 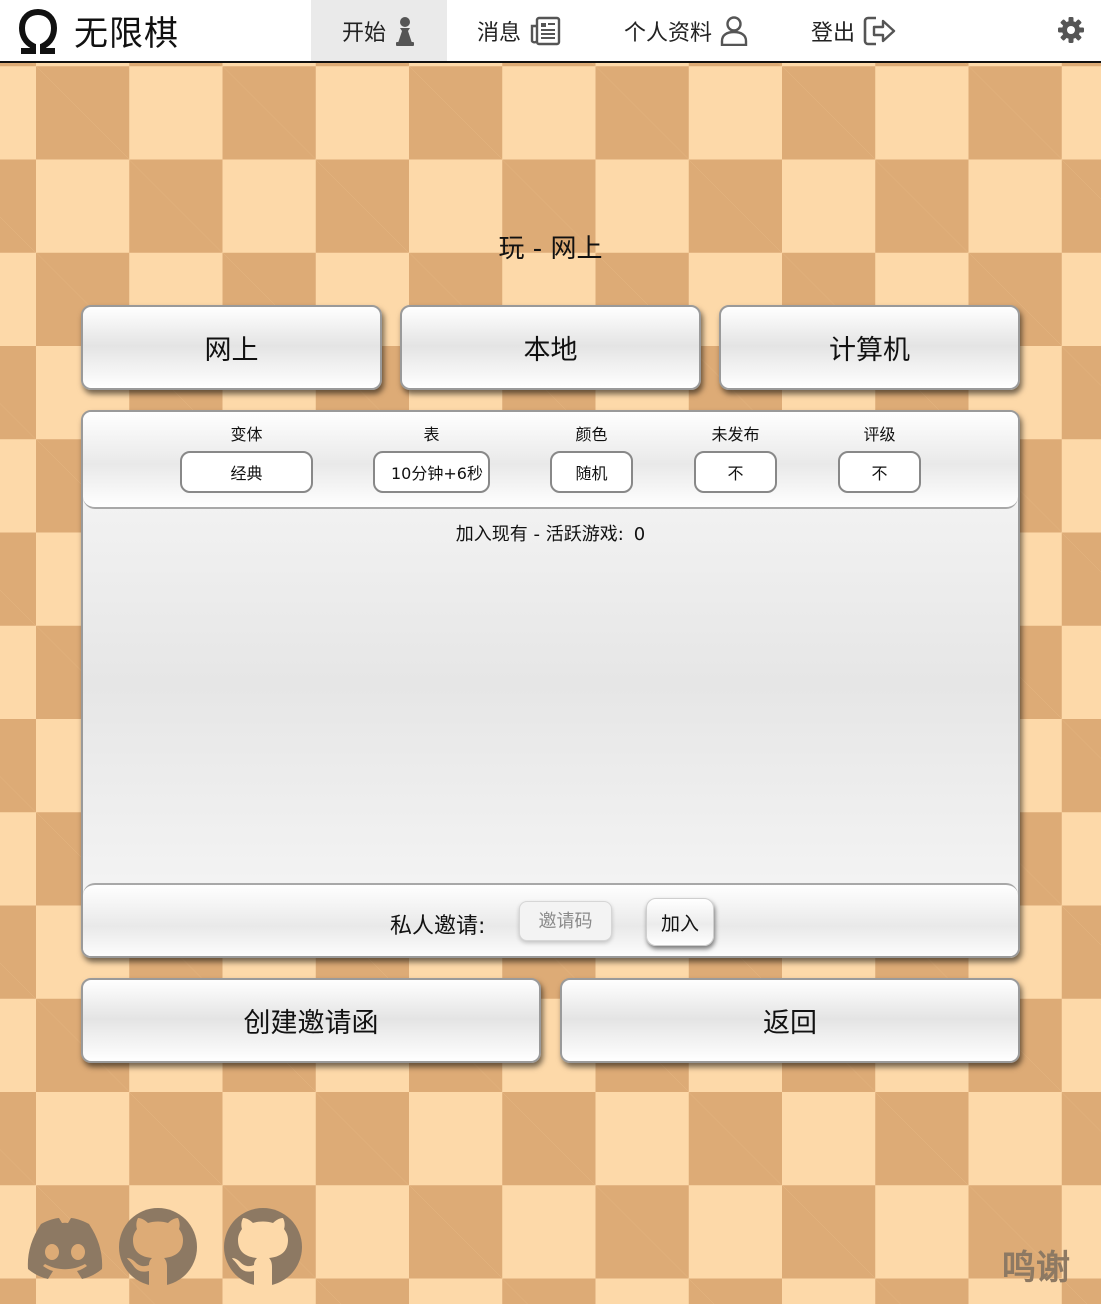 I want to click on top-navigation-bar: 无限棋 开始 消息 个人资料 登出, so click(x=550, y=31).